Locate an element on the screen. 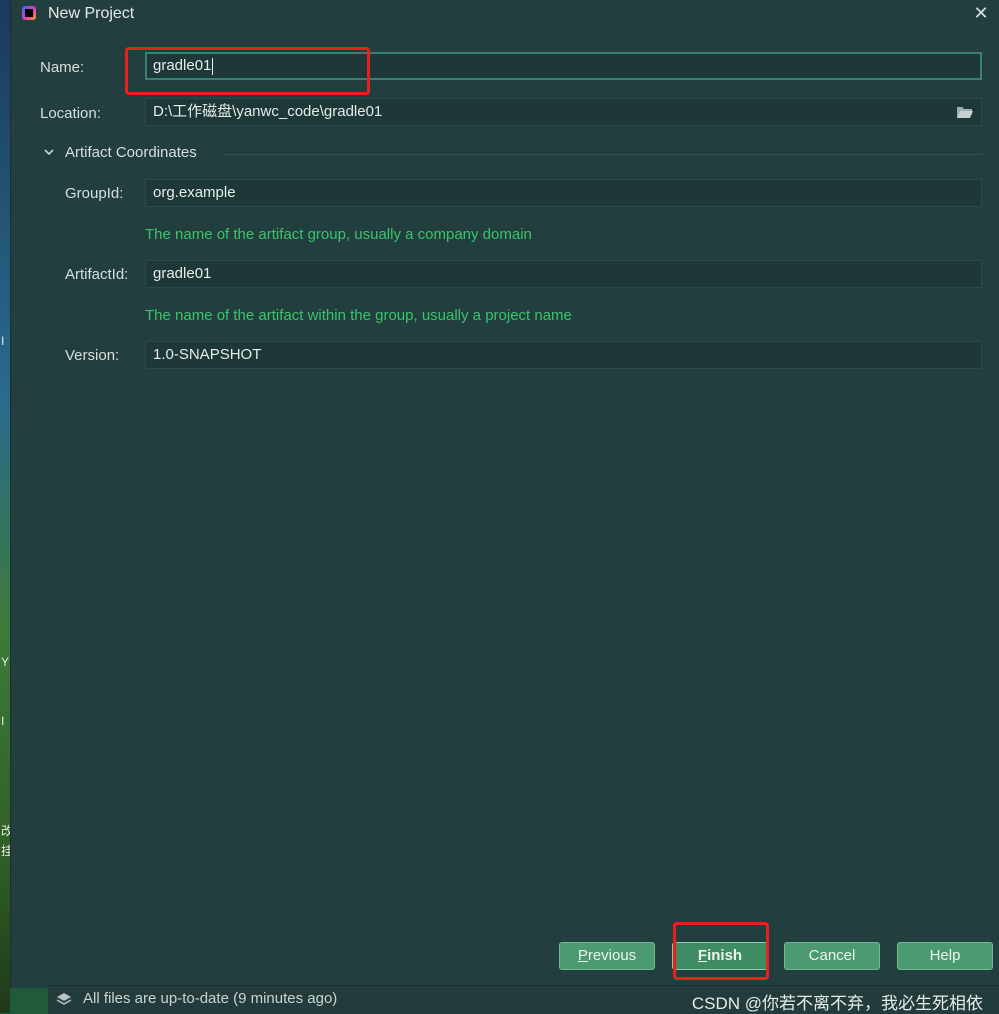 The image size is (999, 1014). title-bar: New Project ✕ is located at coordinates (505, 14).